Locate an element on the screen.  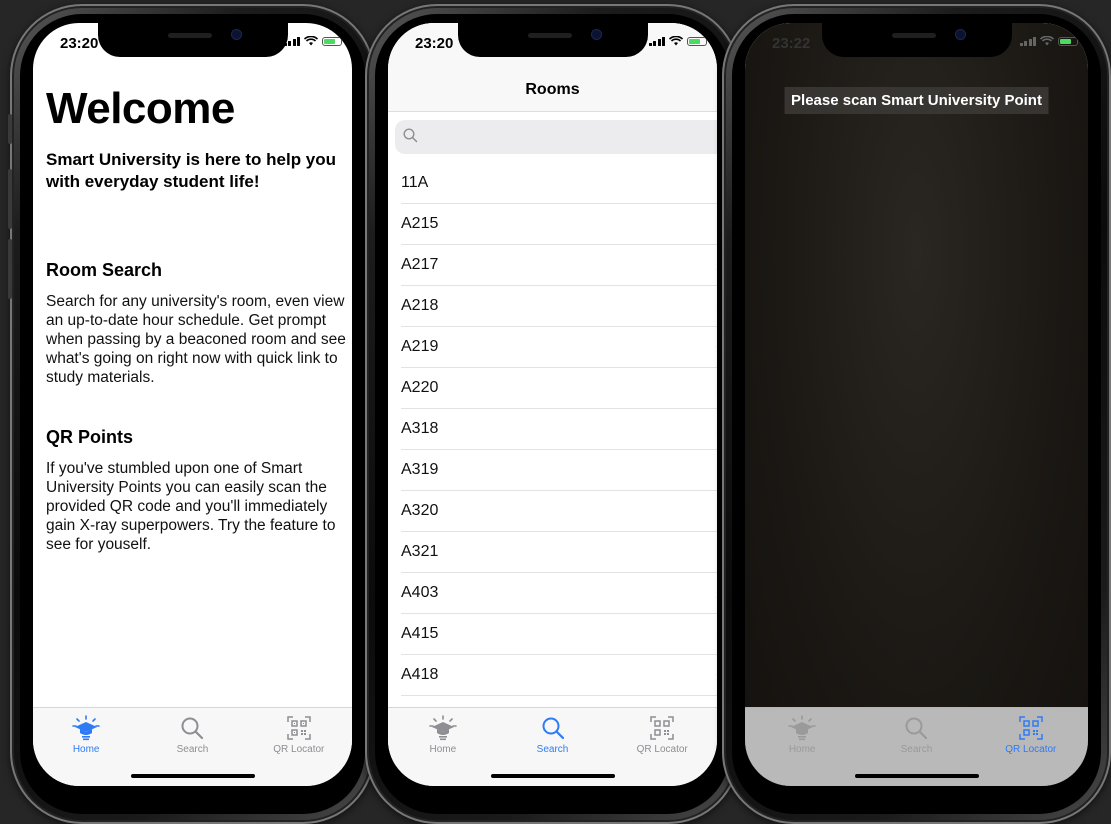
room-row: A318 › is located at coordinates (552, 429).